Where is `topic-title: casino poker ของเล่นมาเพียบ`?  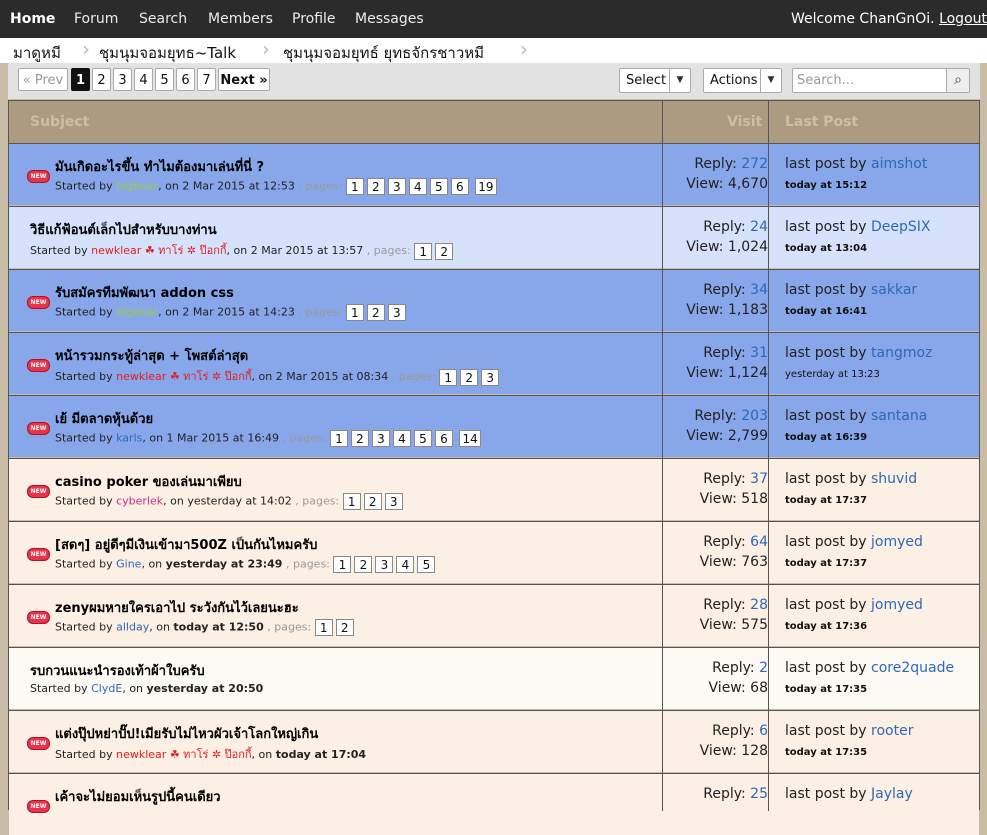 topic-title: casino poker ของเล่นมาเพียบ is located at coordinates (148, 481).